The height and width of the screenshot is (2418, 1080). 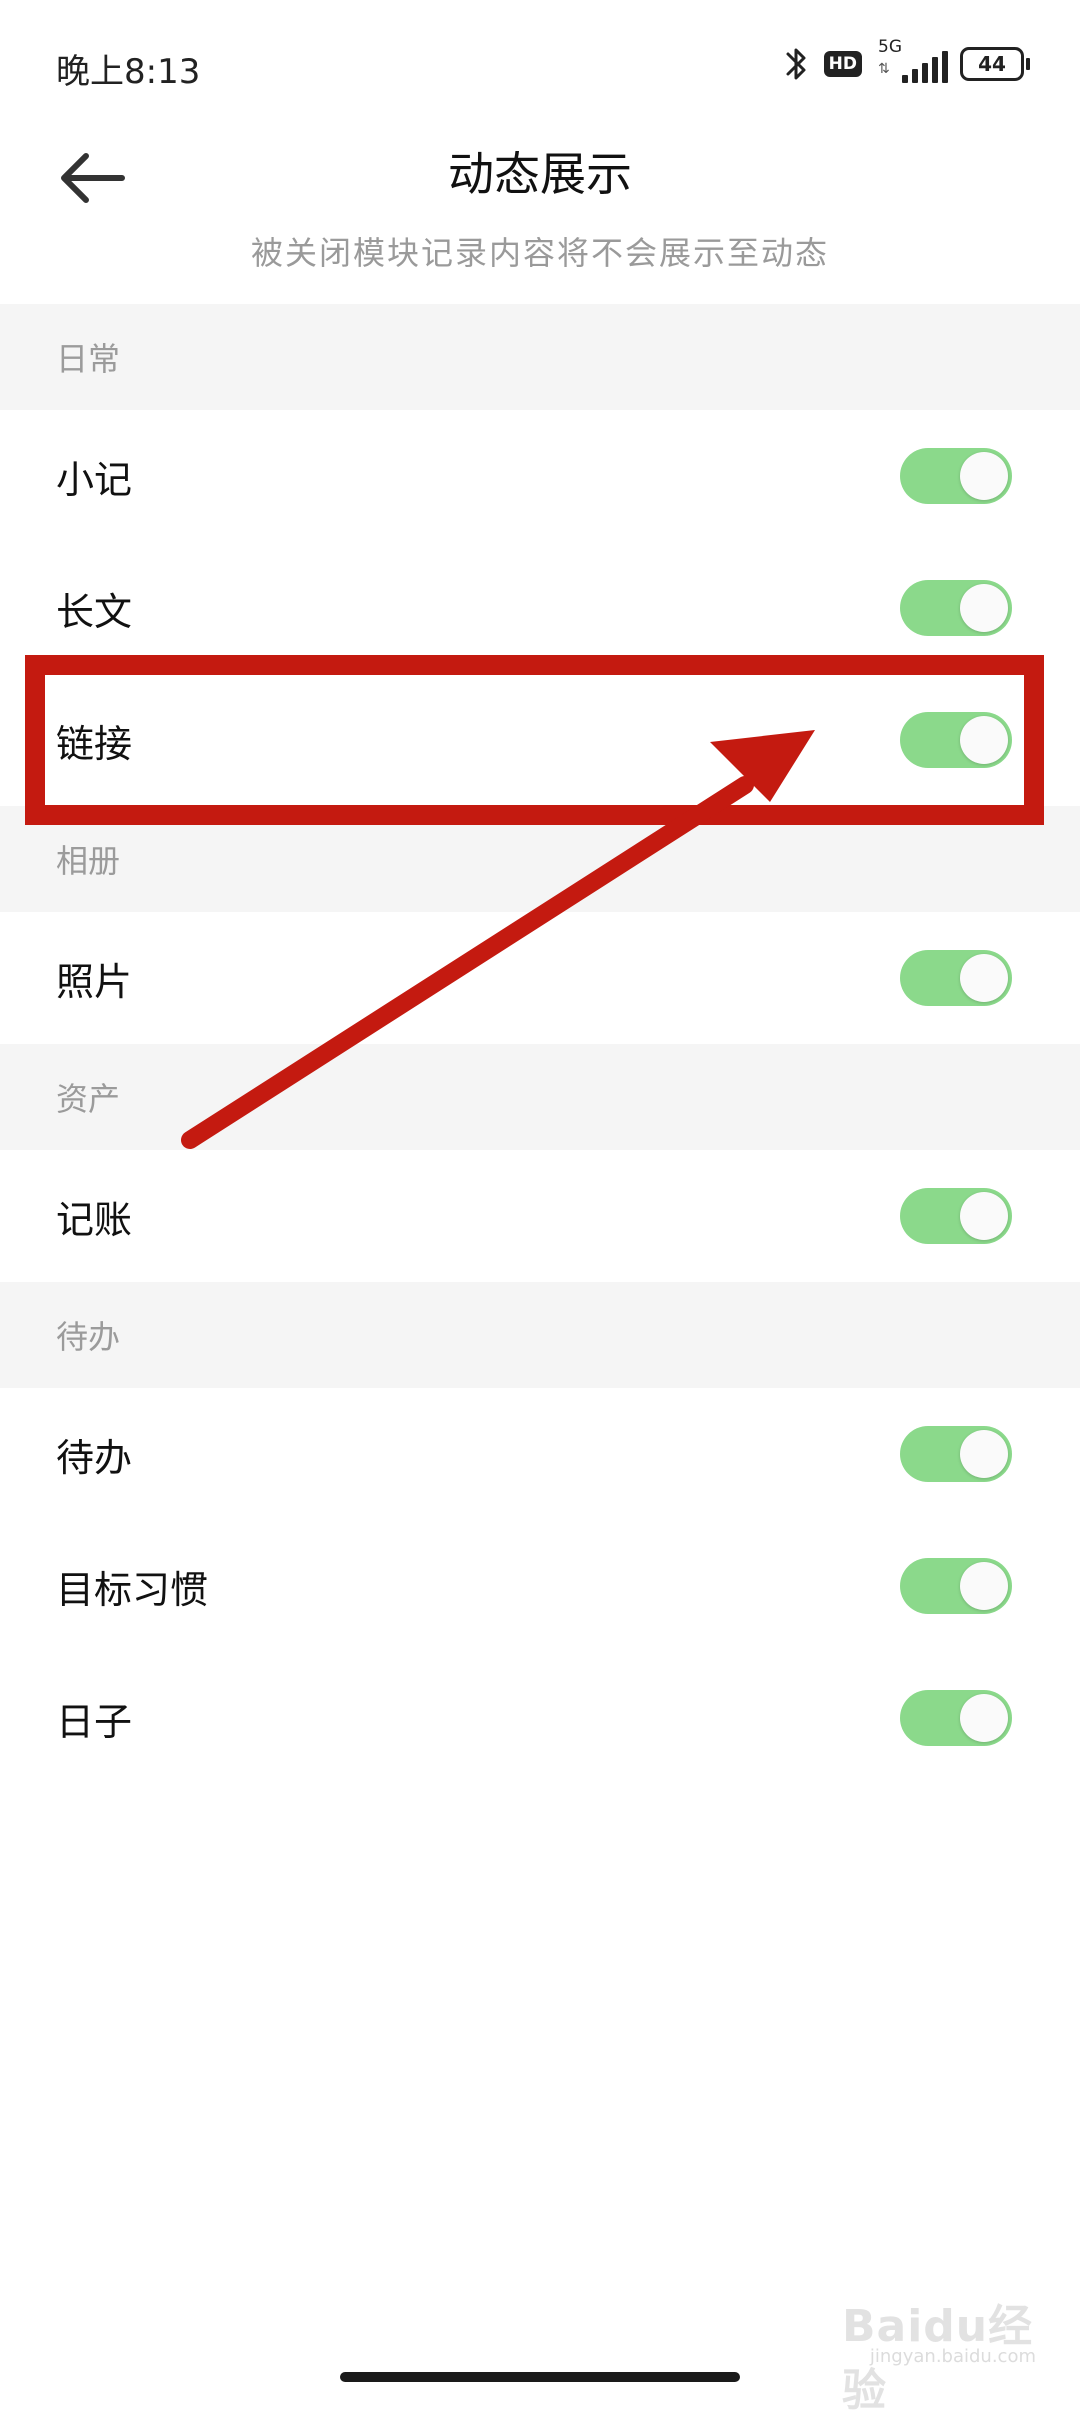 I want to click on setting-label: 目标习惯, so click(x=132, y=1589).